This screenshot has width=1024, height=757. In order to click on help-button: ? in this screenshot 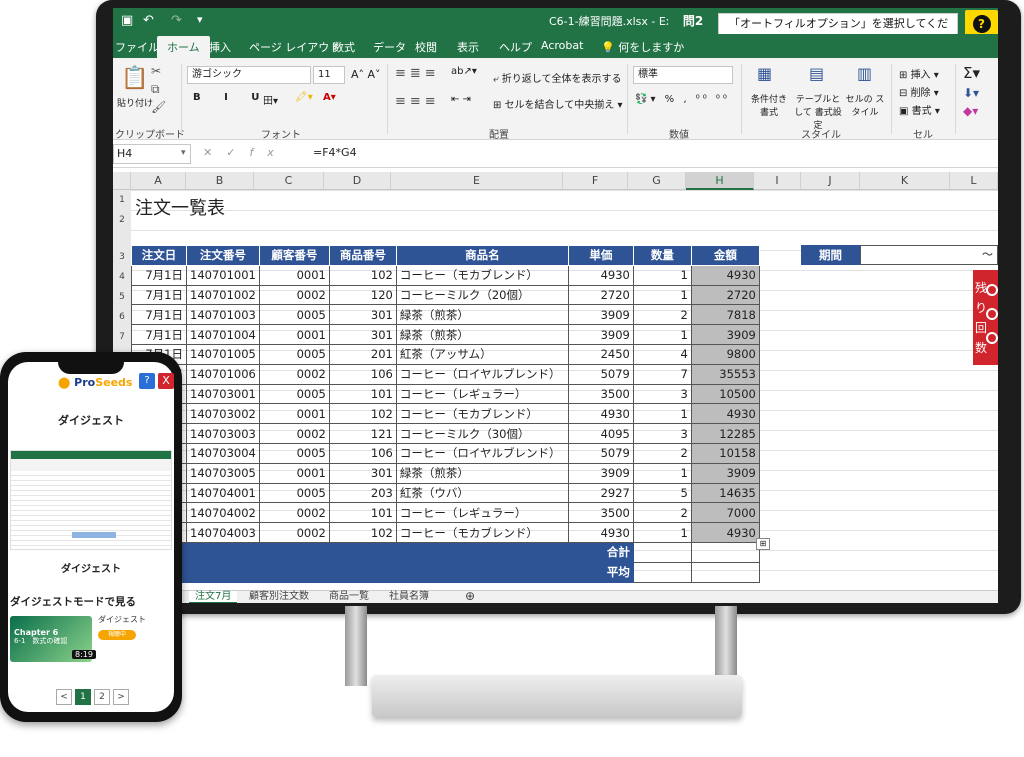, I will do `click(147, 381)`.